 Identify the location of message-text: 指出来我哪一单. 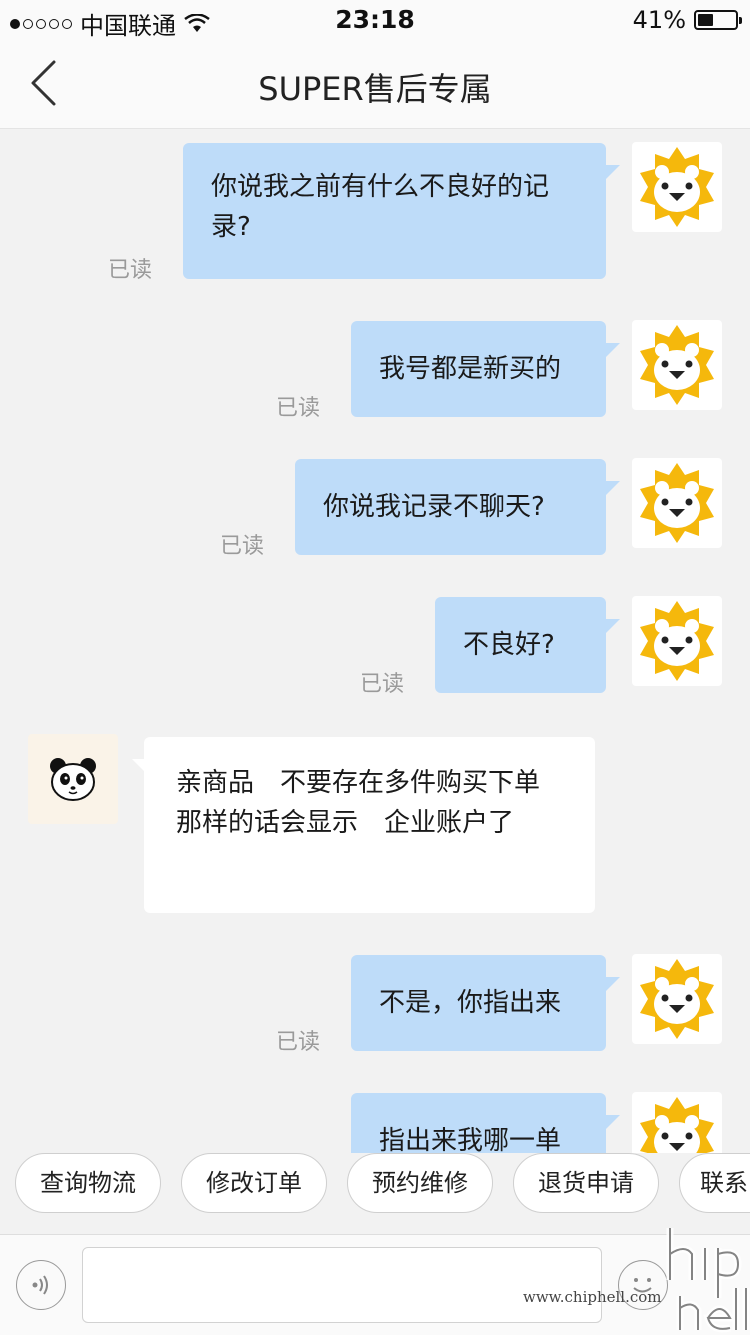
(470, 1139).